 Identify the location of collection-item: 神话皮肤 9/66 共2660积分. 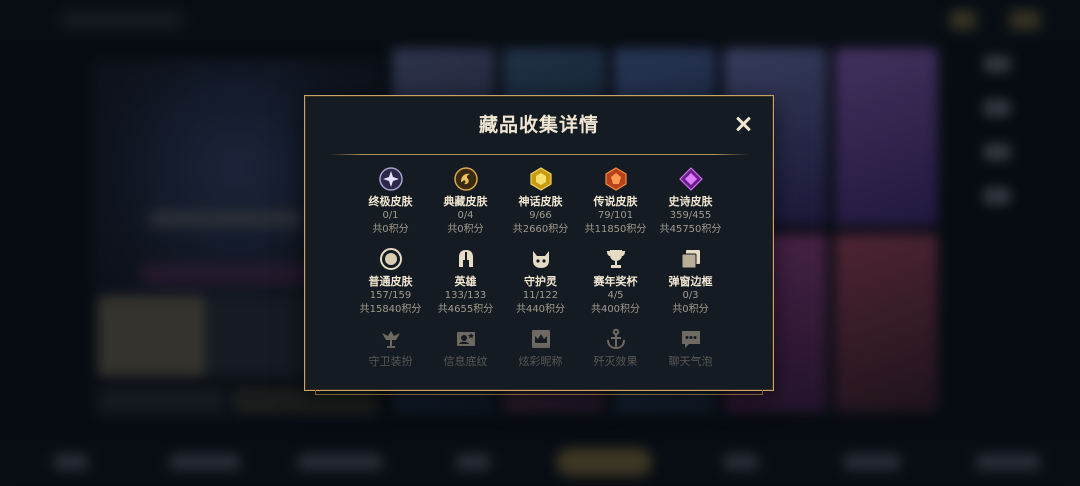
(540, 204).